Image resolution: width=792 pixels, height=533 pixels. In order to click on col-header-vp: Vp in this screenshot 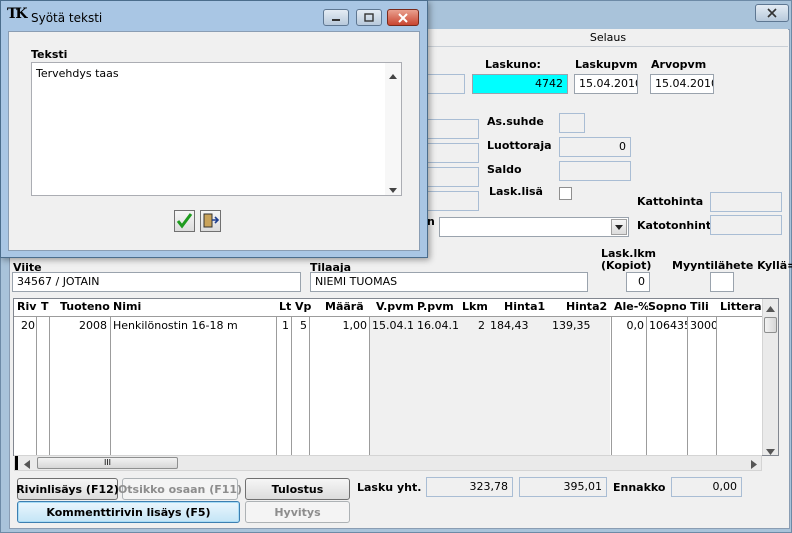, I will do `click(302, 307)`.